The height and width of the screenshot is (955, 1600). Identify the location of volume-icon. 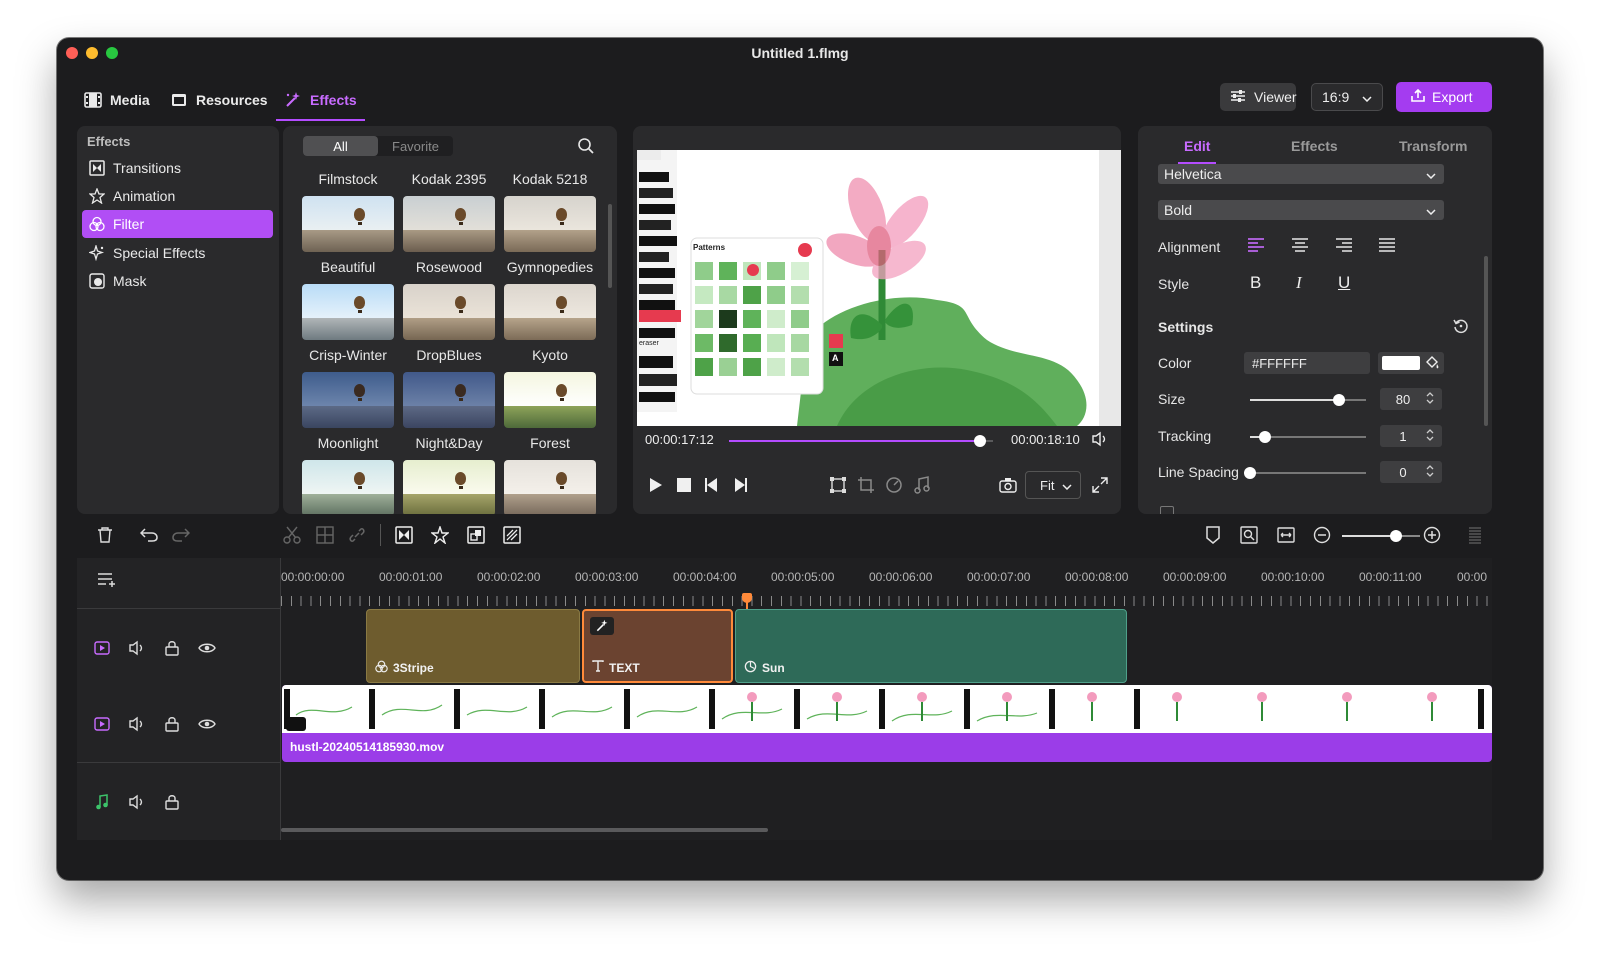
(1100, 439).